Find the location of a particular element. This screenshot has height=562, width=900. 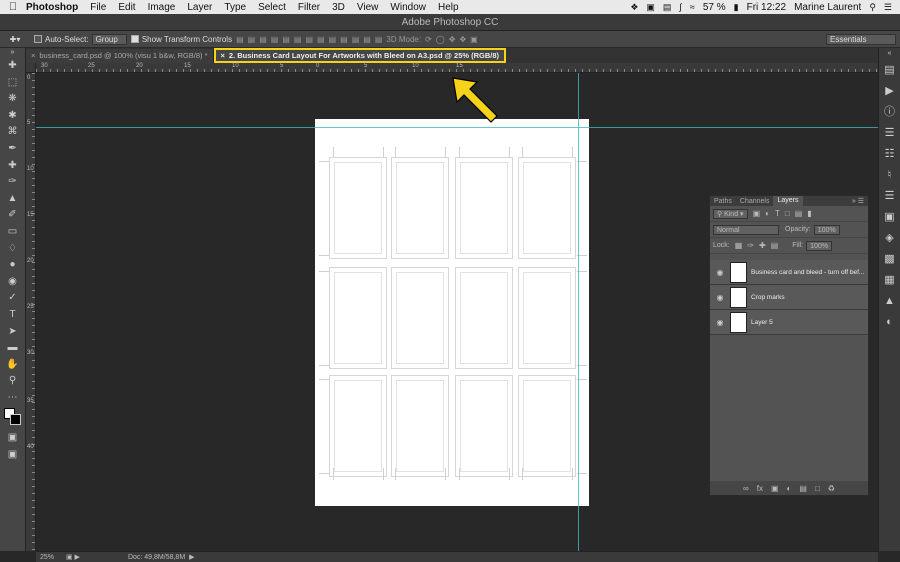

paragraph-icon: ☰ is located at coordinates (889, 196).